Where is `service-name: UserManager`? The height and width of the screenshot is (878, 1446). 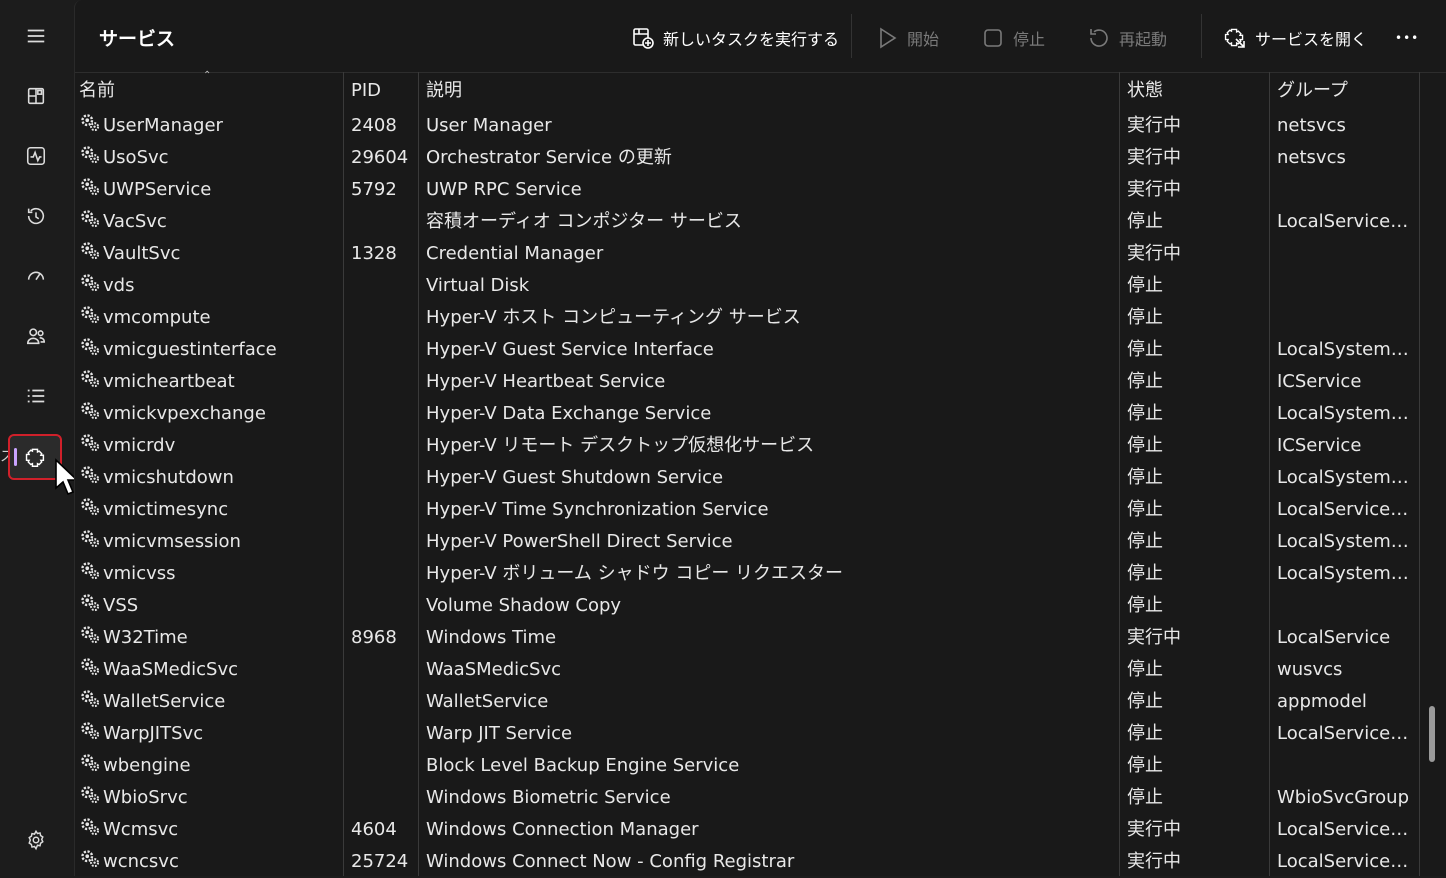
service-name: UserManager is located at coordinates (163, 125).